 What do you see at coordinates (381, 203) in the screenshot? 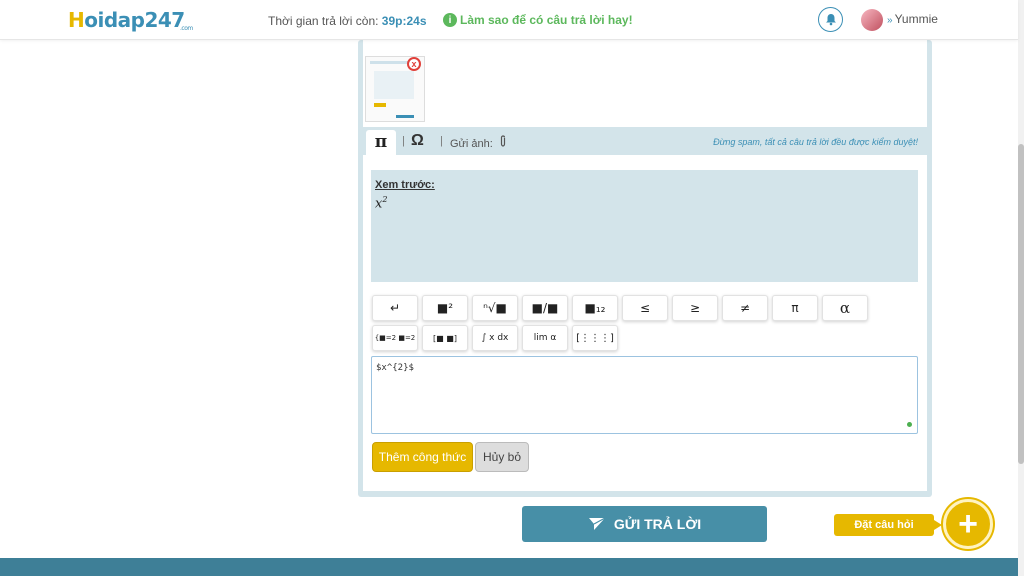
I see `preview-formula: x2` at bounding box center [381, 203].